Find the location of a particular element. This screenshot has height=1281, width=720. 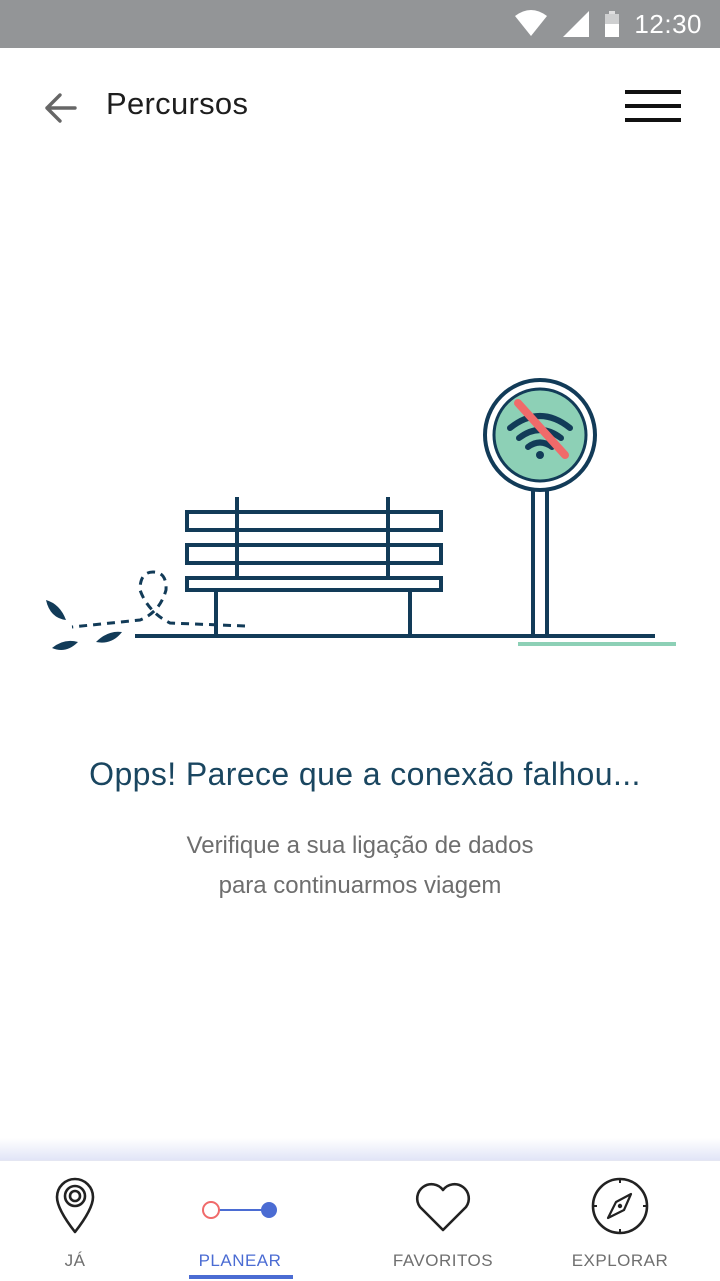

wifi-icon is located at coordinates (531, 23).